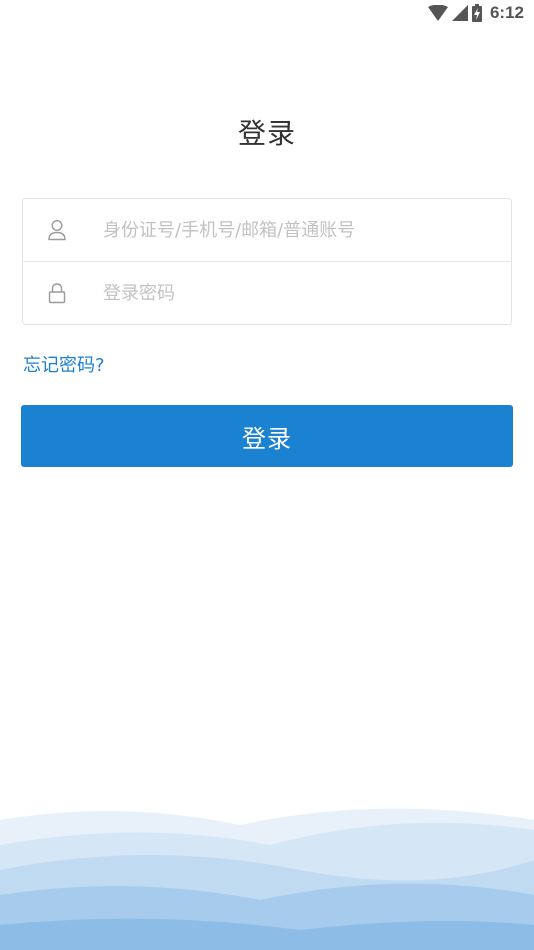  What do you see at coordinates (267, 436) in the screenshot?
I see `login-button: 登录` at bounding box center [267, 436].